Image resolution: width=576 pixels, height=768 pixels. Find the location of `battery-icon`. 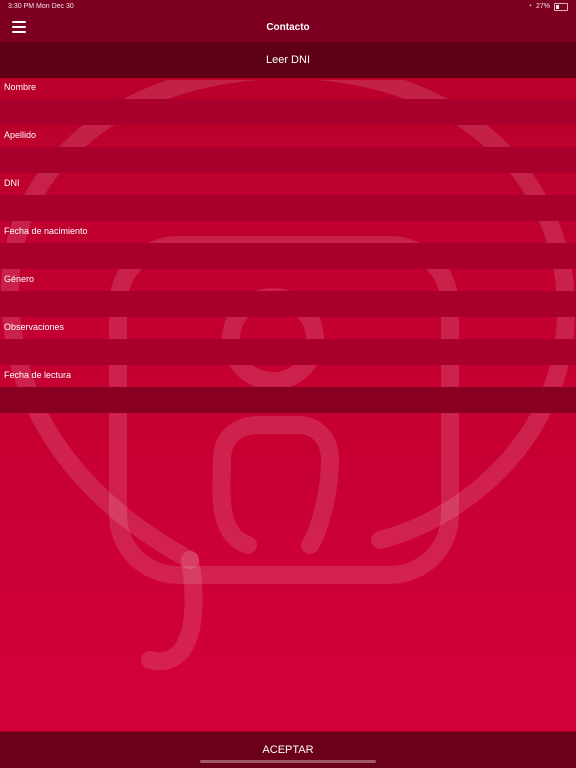

battery-icon is located at coordinates (561, 7).